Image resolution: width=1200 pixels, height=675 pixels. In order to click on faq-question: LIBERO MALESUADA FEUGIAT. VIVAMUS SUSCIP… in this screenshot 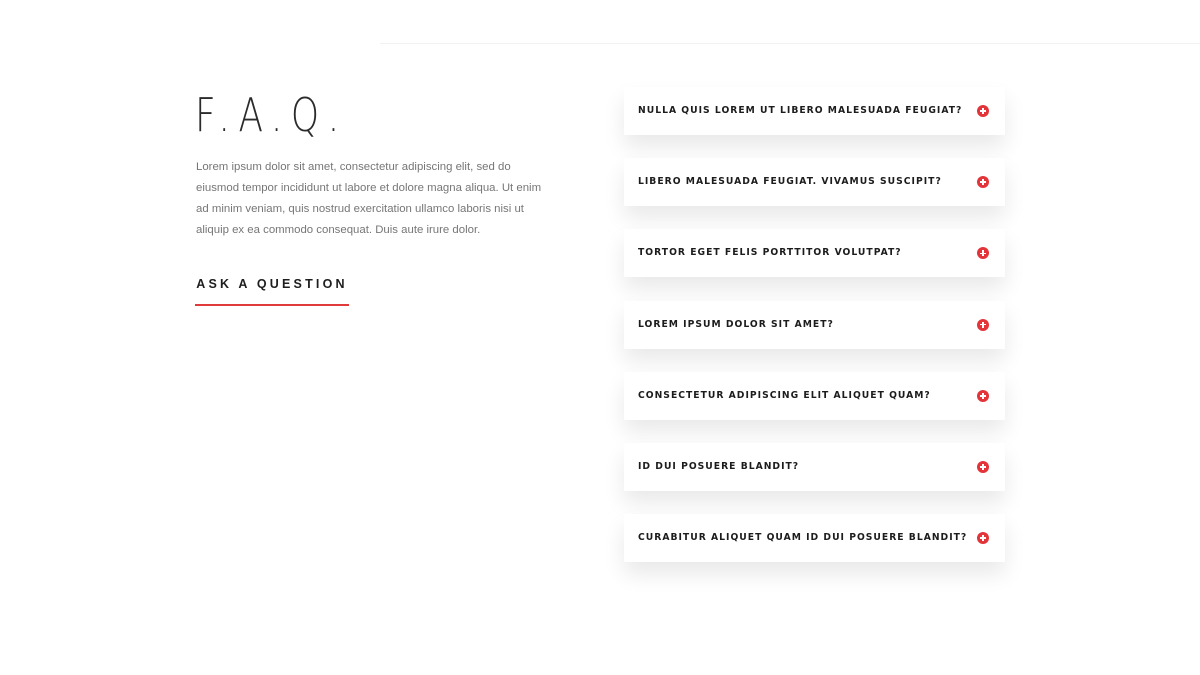, I will do `click(790, 182)`.